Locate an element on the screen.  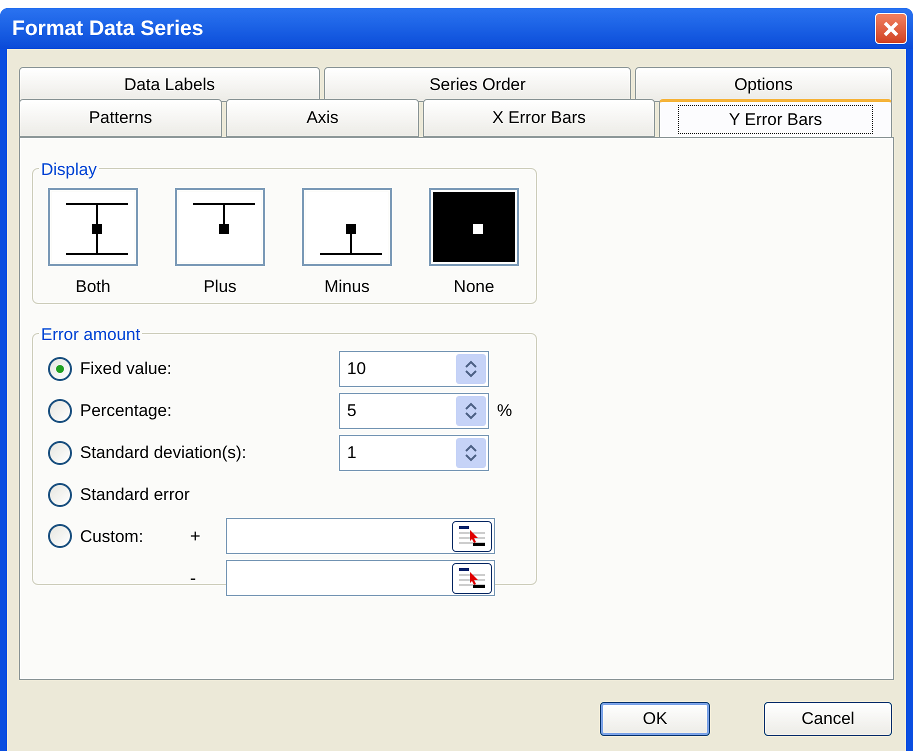
close-icon is located at coordinates (891, 29).